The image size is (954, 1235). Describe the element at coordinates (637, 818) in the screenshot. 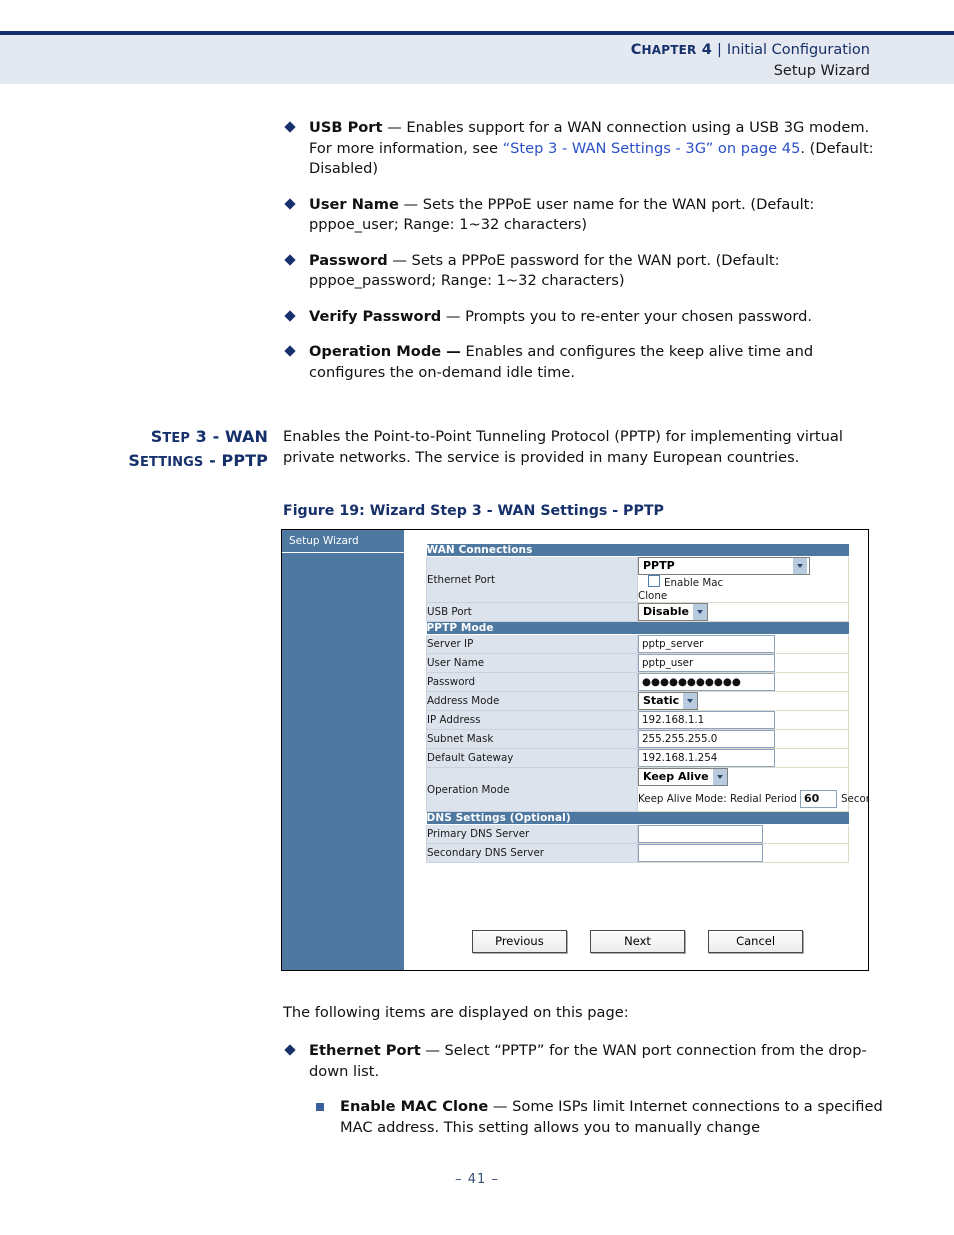

I see `section-header-dns-settings: DNS Settings (Optional)` at that location.